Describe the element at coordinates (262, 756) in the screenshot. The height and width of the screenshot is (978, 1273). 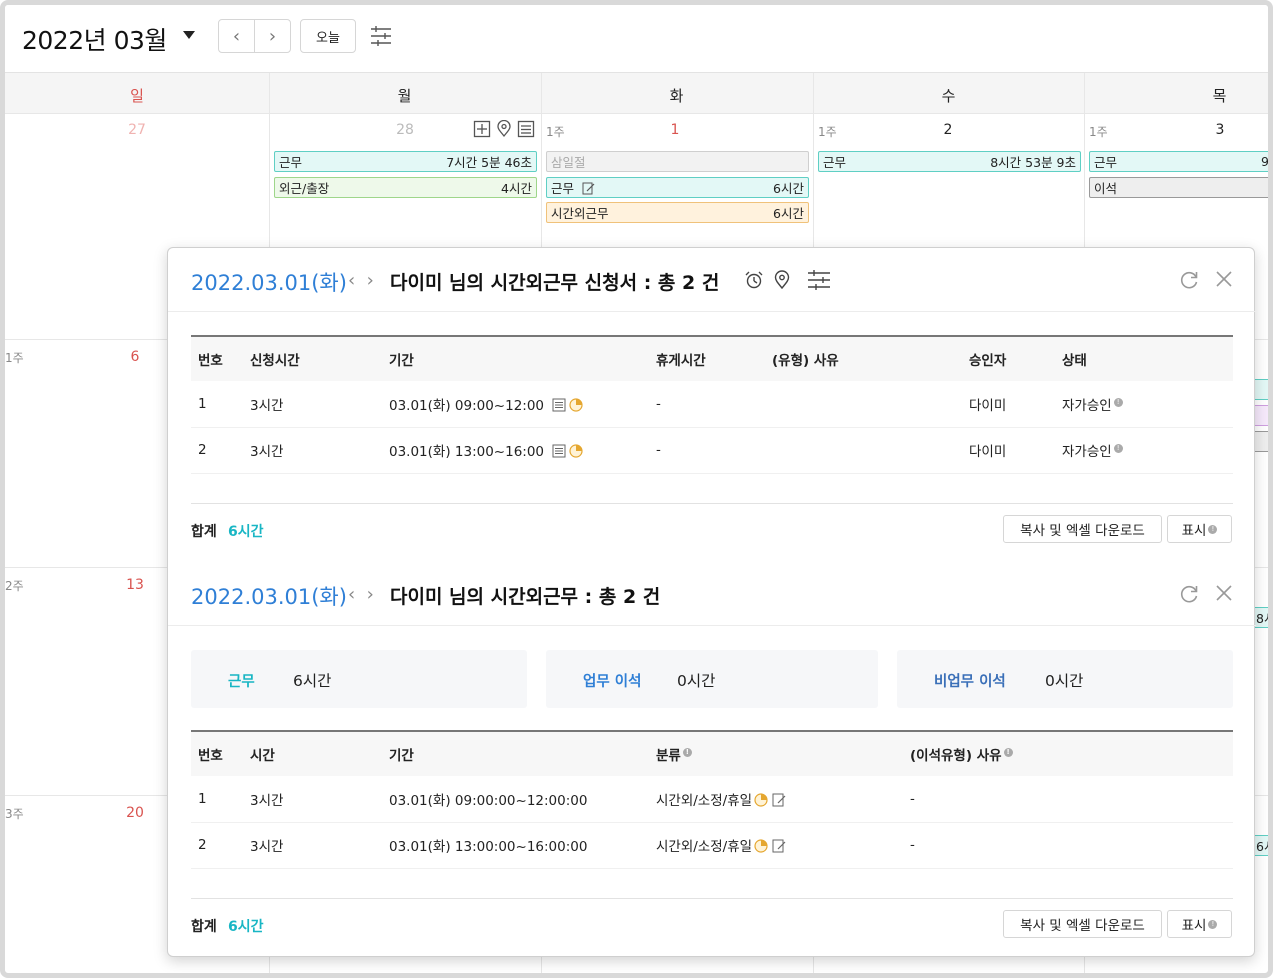
I see `column-header: 시간` at that location.